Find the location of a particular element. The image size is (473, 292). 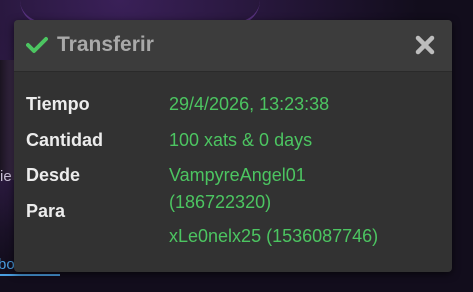

value-cantidad: 100 xats & 0 days is located at coordinates (241, 140).